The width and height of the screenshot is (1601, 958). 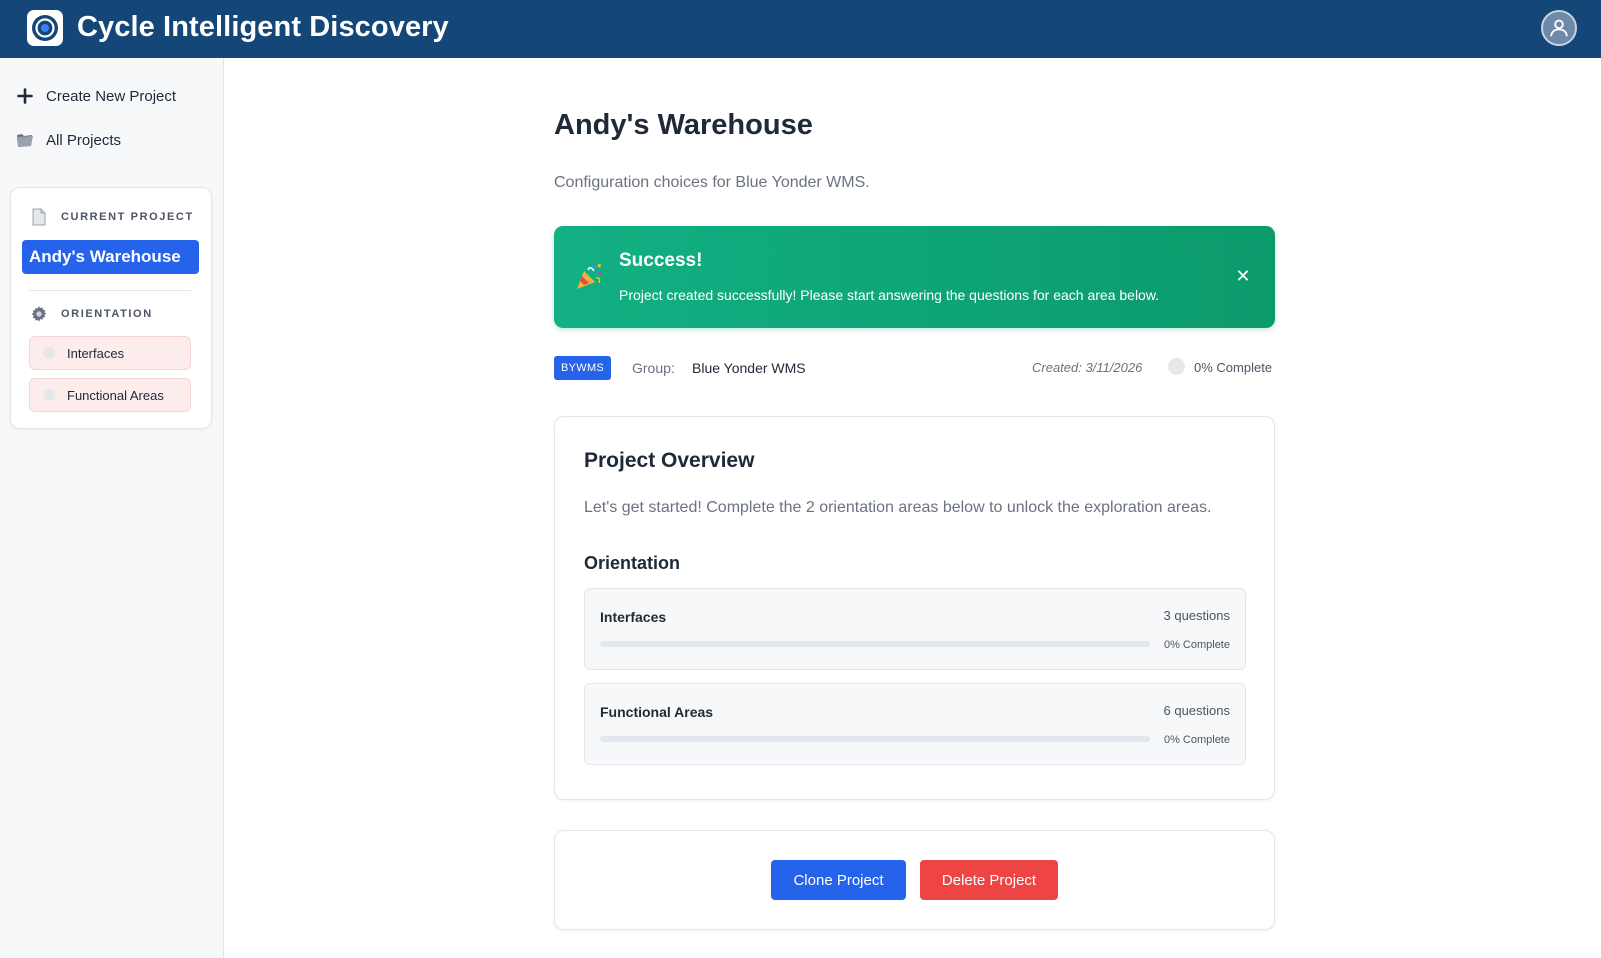 What do you see at coordinates (1559, 28) in the screenshot?
I see `user-icon` at bounding box center [1559, 28].